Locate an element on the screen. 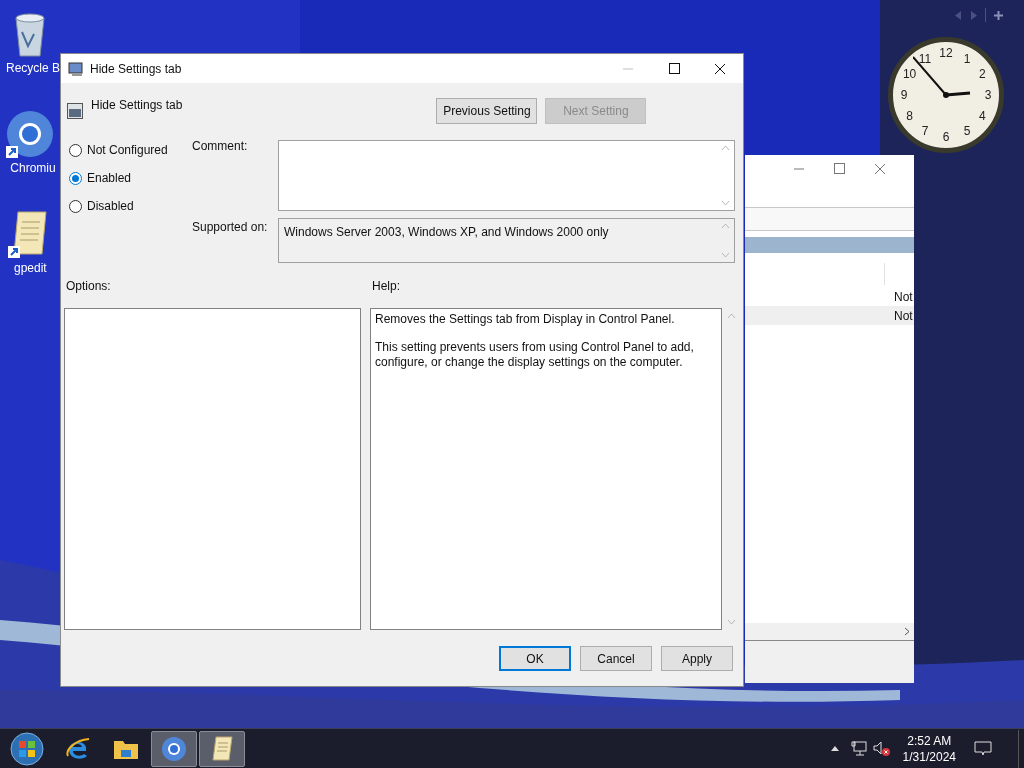  desktop-icon-label: gpedit is located at coordinates (27, 268).